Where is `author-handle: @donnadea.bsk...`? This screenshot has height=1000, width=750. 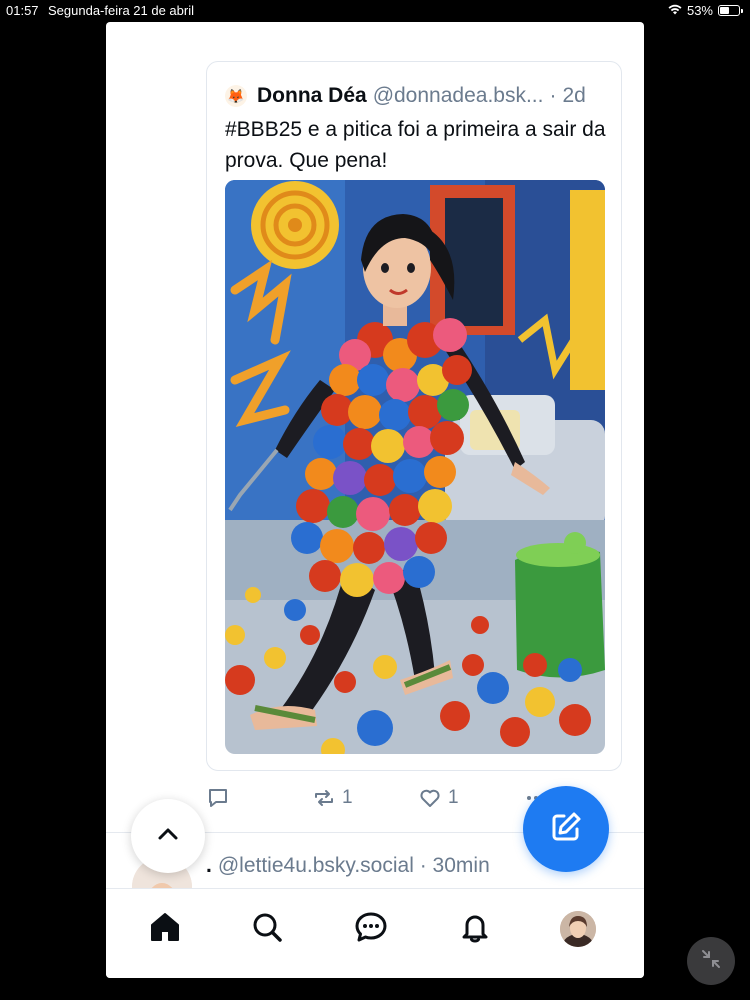
author-handle: @donnadea.bsk... is located at coordinates (458, 96).